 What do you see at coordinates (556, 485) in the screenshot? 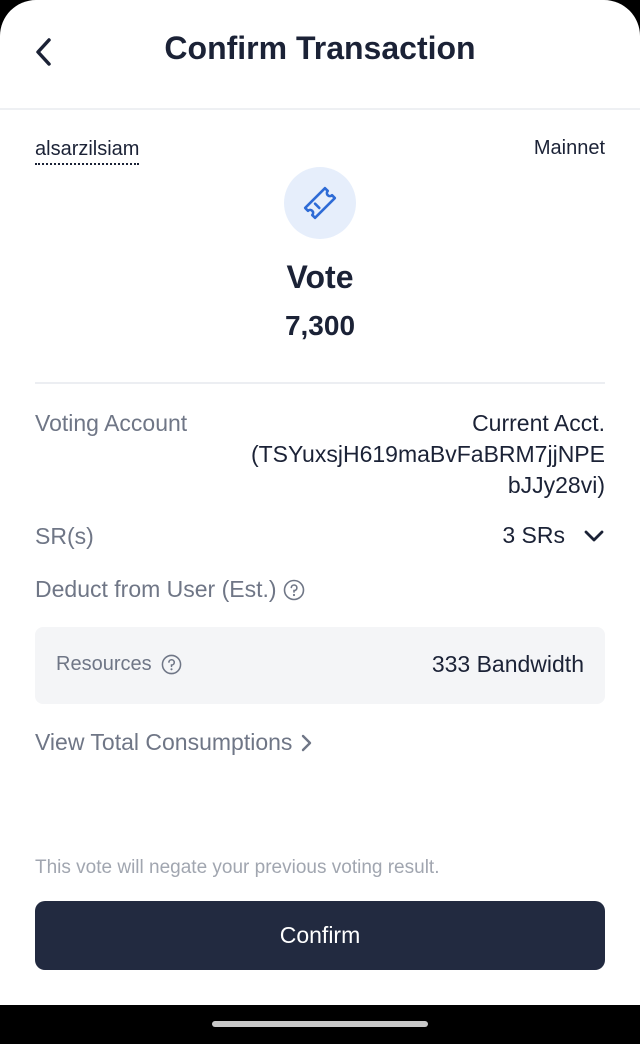
I see `voting-account-line: bJJy28vi)` at bounding box center [556, 485].